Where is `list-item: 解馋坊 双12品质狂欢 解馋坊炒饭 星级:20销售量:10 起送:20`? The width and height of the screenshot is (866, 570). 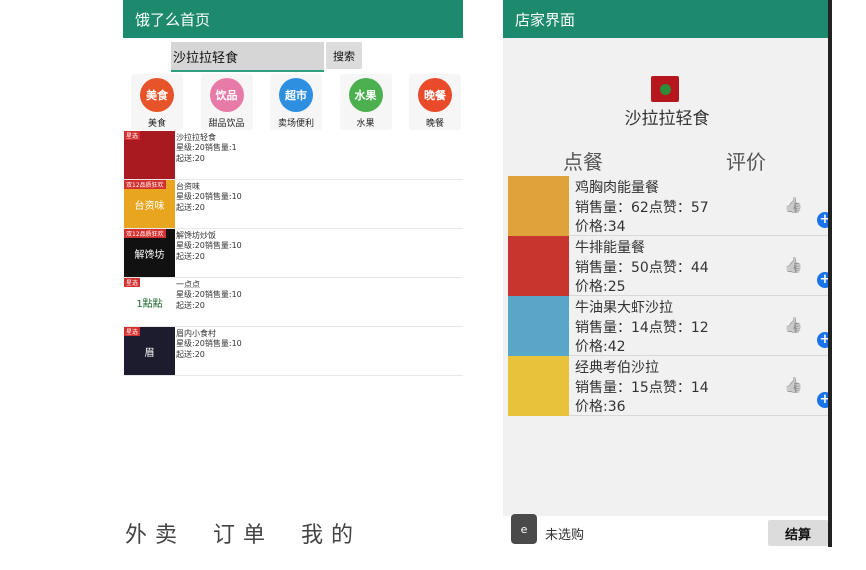 list-item: 解馋坊 双12品质狂欢 解馋坊炒饭 星级:20销售量:10 起送:20 is located at coordinates (293, 253).